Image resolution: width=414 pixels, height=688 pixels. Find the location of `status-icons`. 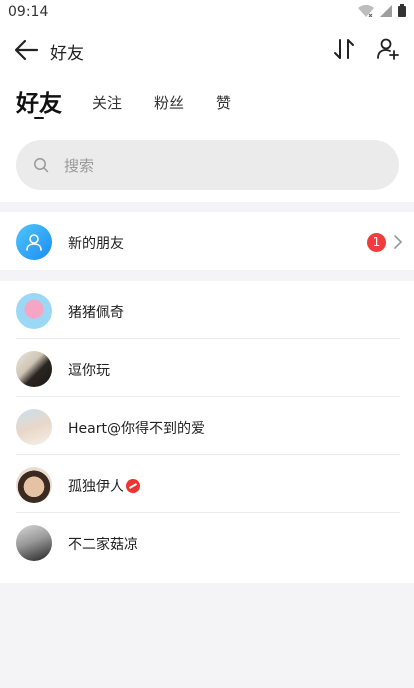

status-icons is located at coordinates (382, 10).